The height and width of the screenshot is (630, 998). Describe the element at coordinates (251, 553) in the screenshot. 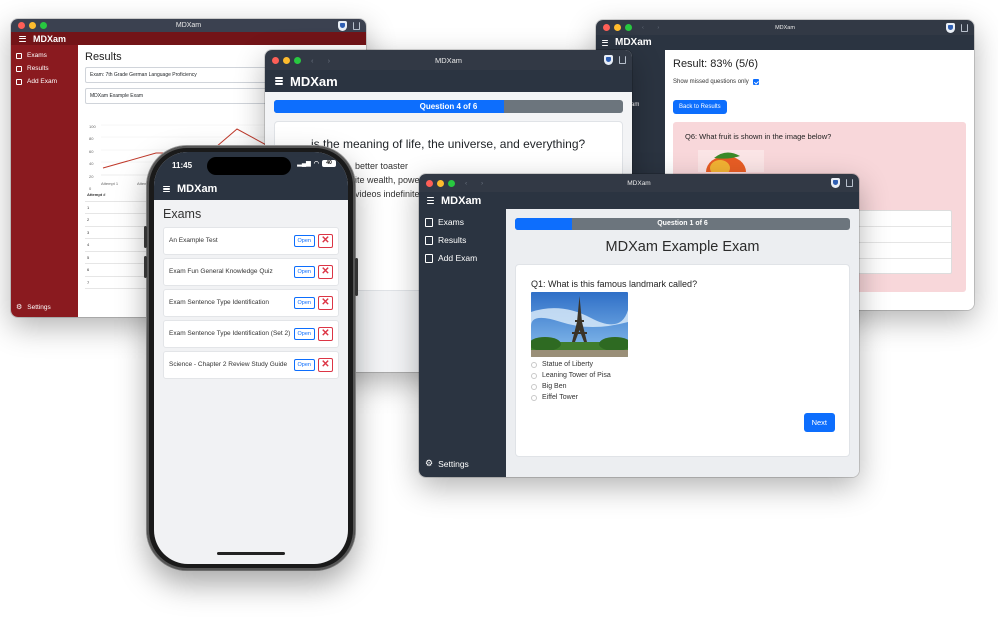

I see `home-indicator` at that location.